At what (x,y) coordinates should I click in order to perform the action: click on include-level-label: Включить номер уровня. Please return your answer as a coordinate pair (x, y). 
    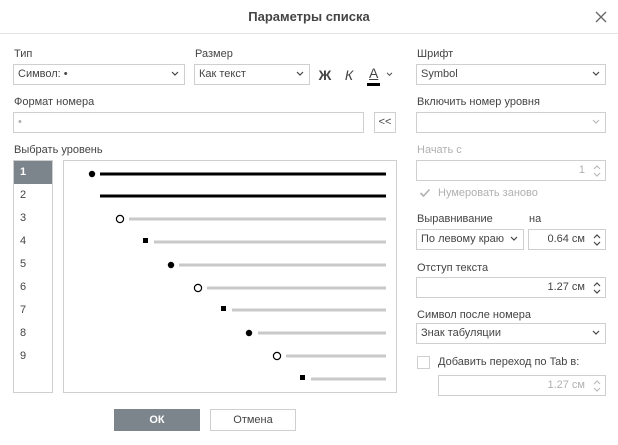
    Looking at the image, I should click on (478, 102).